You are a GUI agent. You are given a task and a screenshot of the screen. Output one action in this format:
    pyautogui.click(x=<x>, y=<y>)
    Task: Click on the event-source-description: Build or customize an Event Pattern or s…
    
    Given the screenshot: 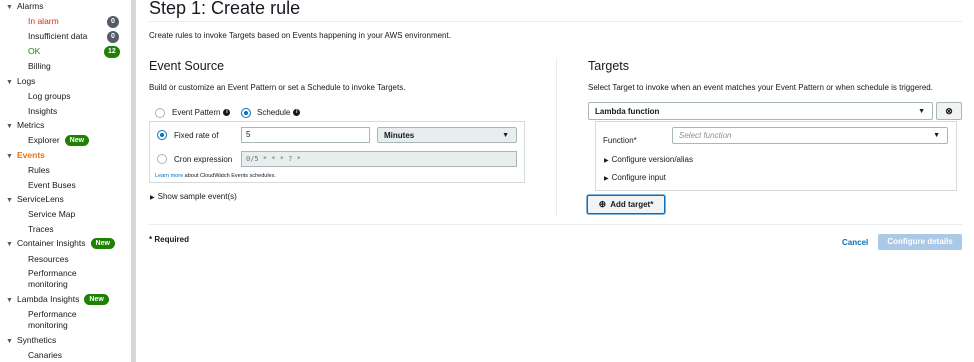 What is the action you would take?
    pyautogui.click(x=277, y=87)
    